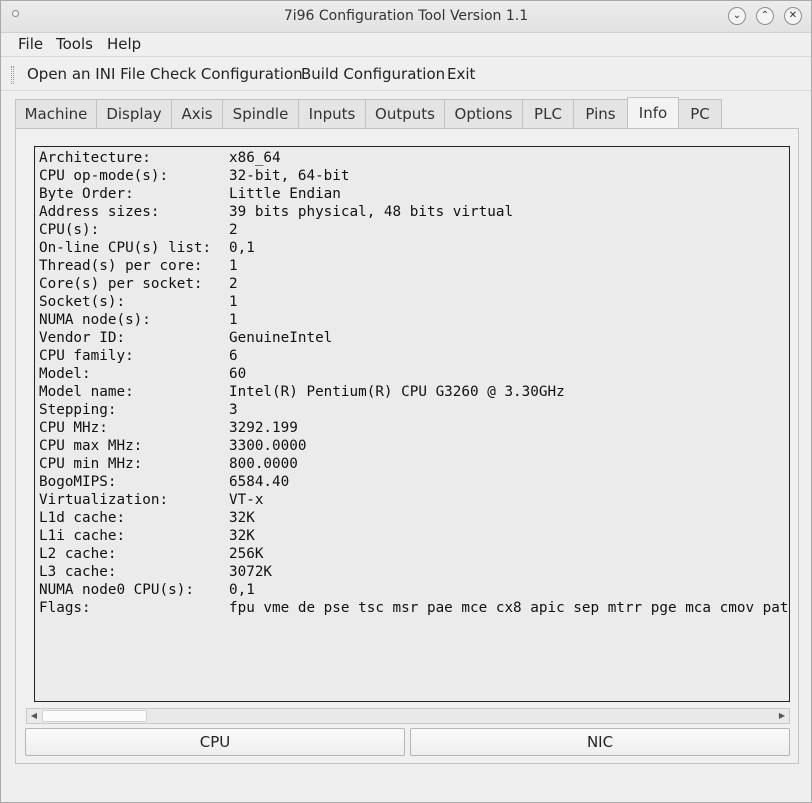 The height and width of the screenshot is (803, 812). Describe the element at coordinates (255, 158) in the screenshot. I see `info-value: x86_64` at that location.